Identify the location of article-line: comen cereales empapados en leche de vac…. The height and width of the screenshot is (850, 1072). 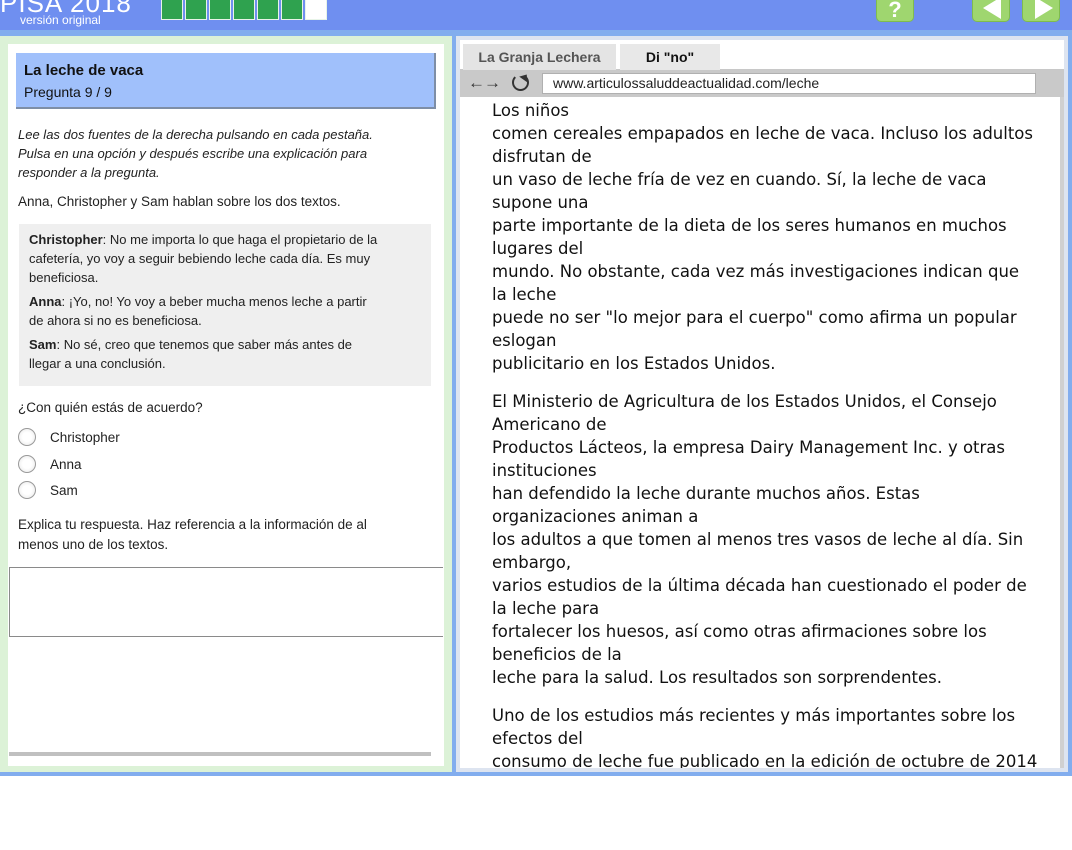
(762, 133).